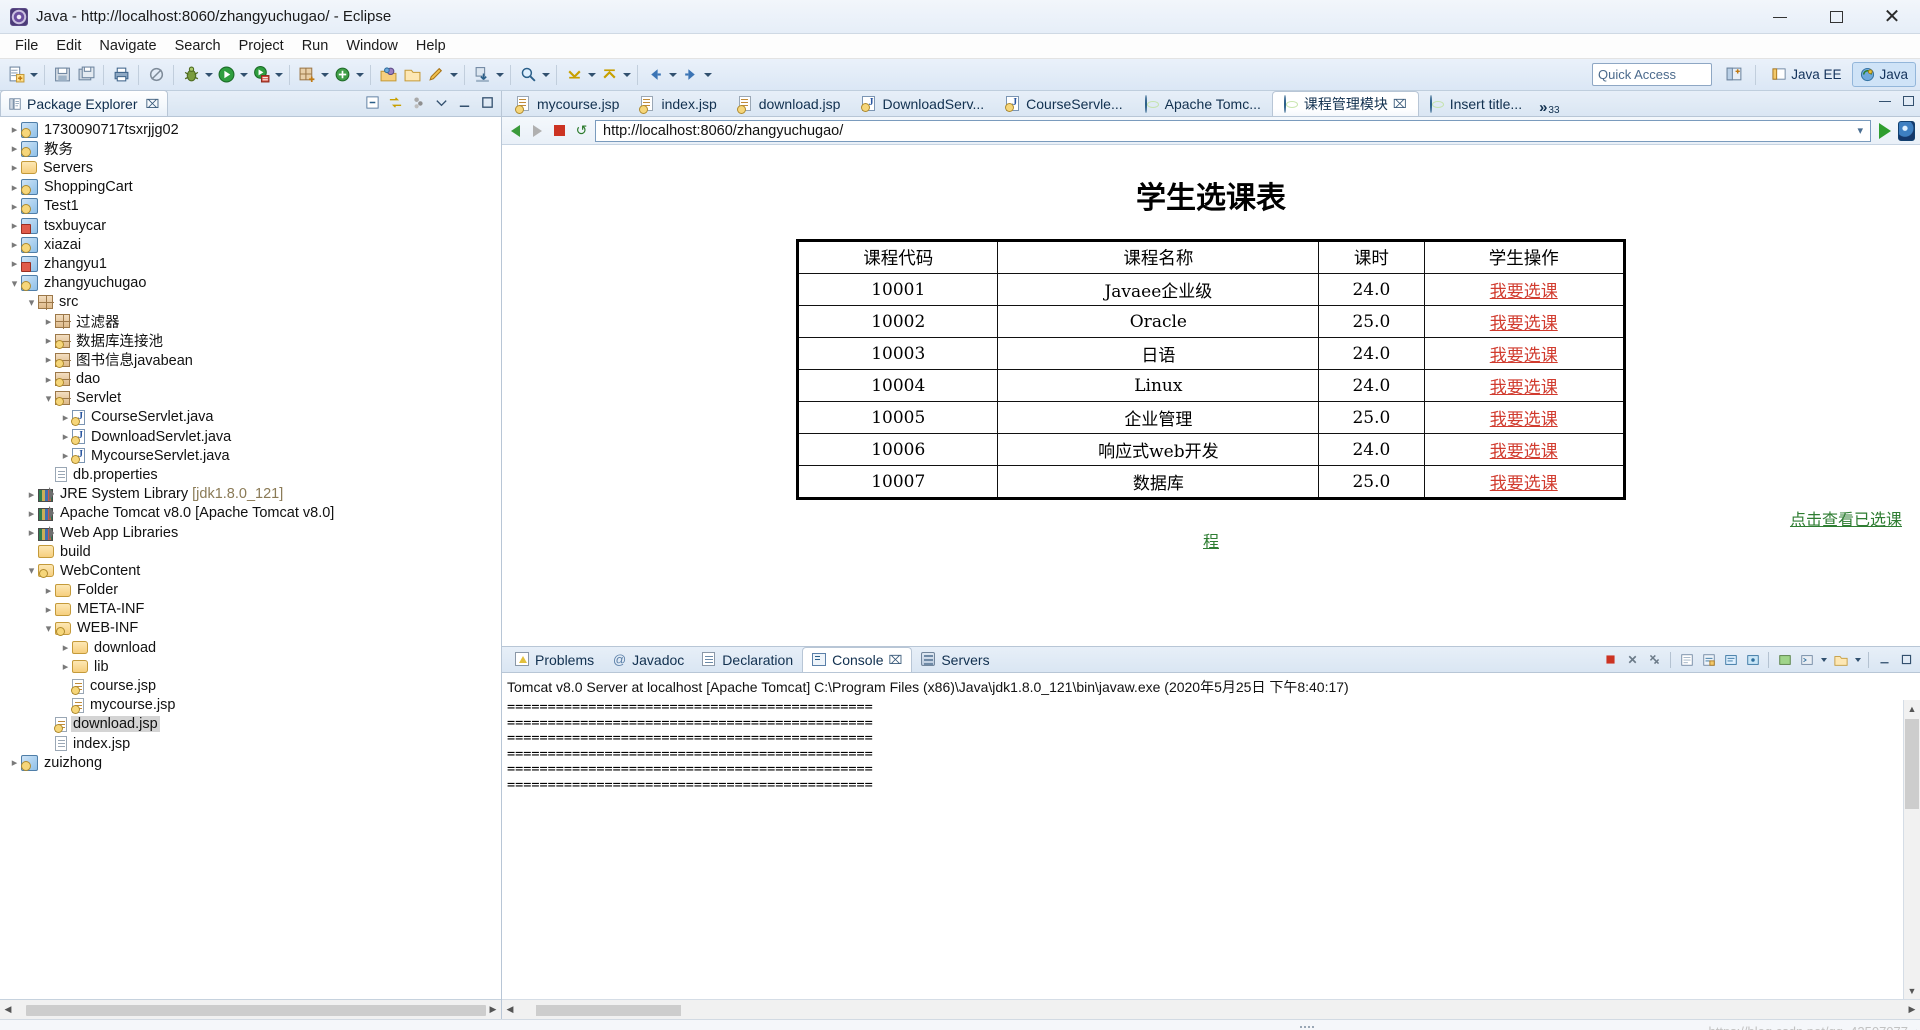 The width and height of the screenshot is (1920, 1030). Describe the element at coordinates (68, 46) in the screenshot. I see `menu-edit: Edit` at that location.